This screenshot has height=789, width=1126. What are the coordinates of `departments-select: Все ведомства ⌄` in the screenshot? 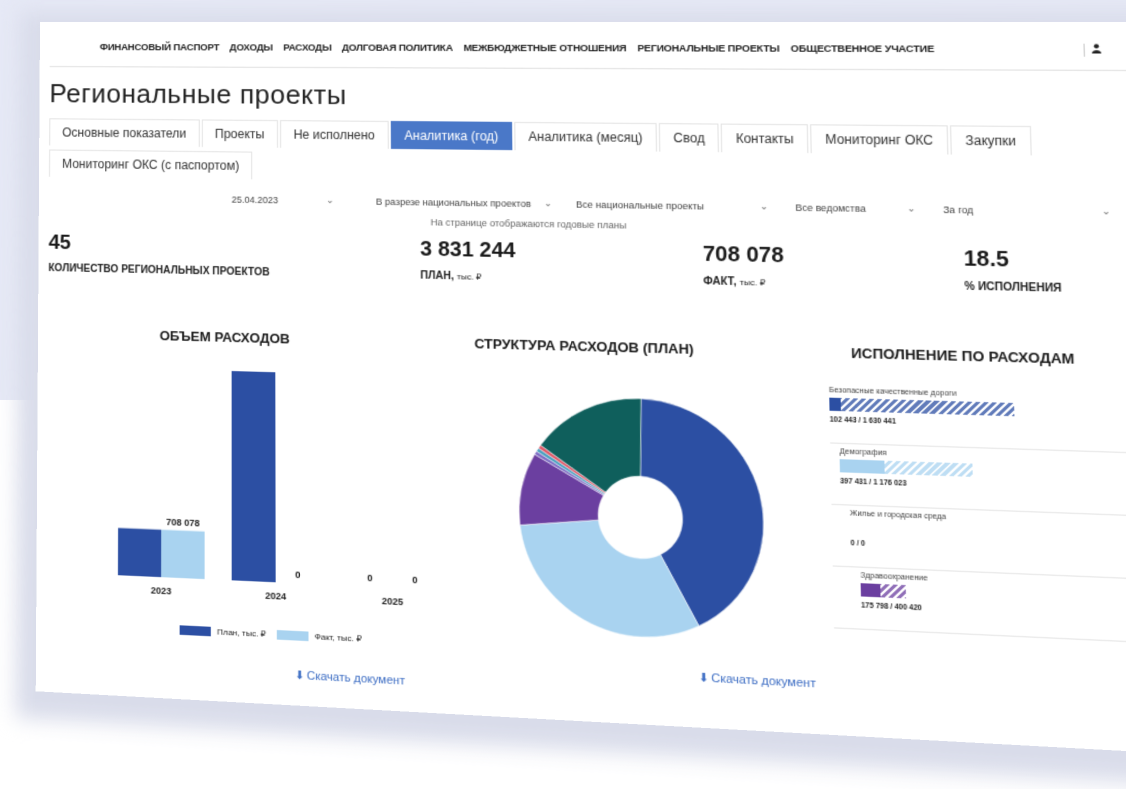 It's located at (855, 208).